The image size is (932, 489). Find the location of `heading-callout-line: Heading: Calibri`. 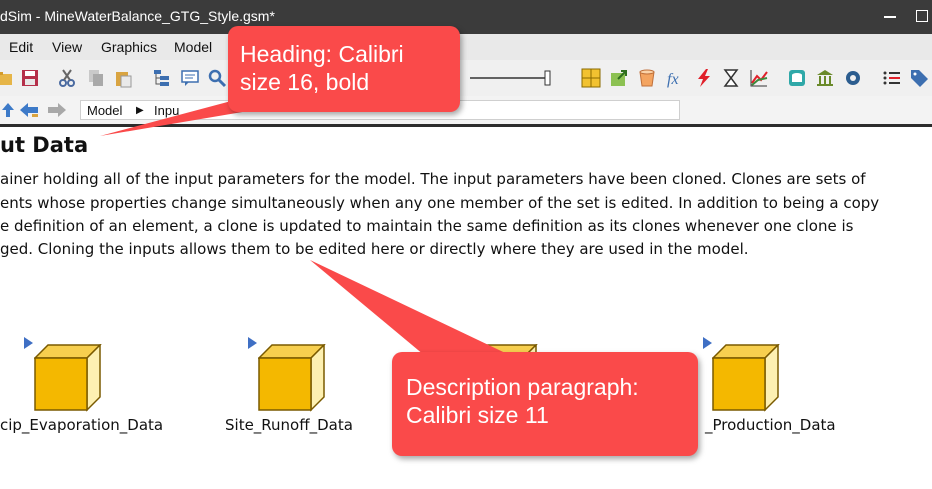

heading-callout-line: Heading: Calibri is located at coordinates (322, 54).